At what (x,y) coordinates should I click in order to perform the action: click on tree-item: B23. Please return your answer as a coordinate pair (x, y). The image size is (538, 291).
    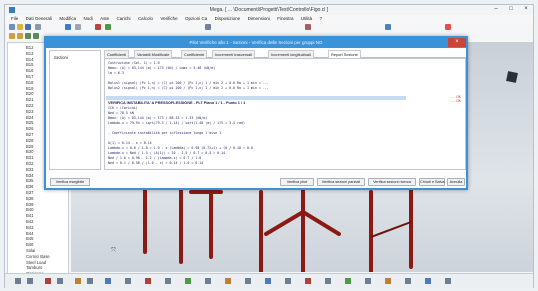
    Looking at the image, I should click on (29, 111).